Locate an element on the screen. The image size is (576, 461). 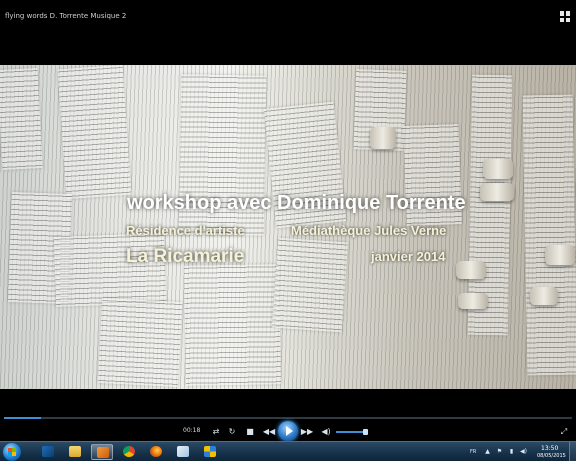
shuffle-button: ⇄ is located at coordinates (216, 432).